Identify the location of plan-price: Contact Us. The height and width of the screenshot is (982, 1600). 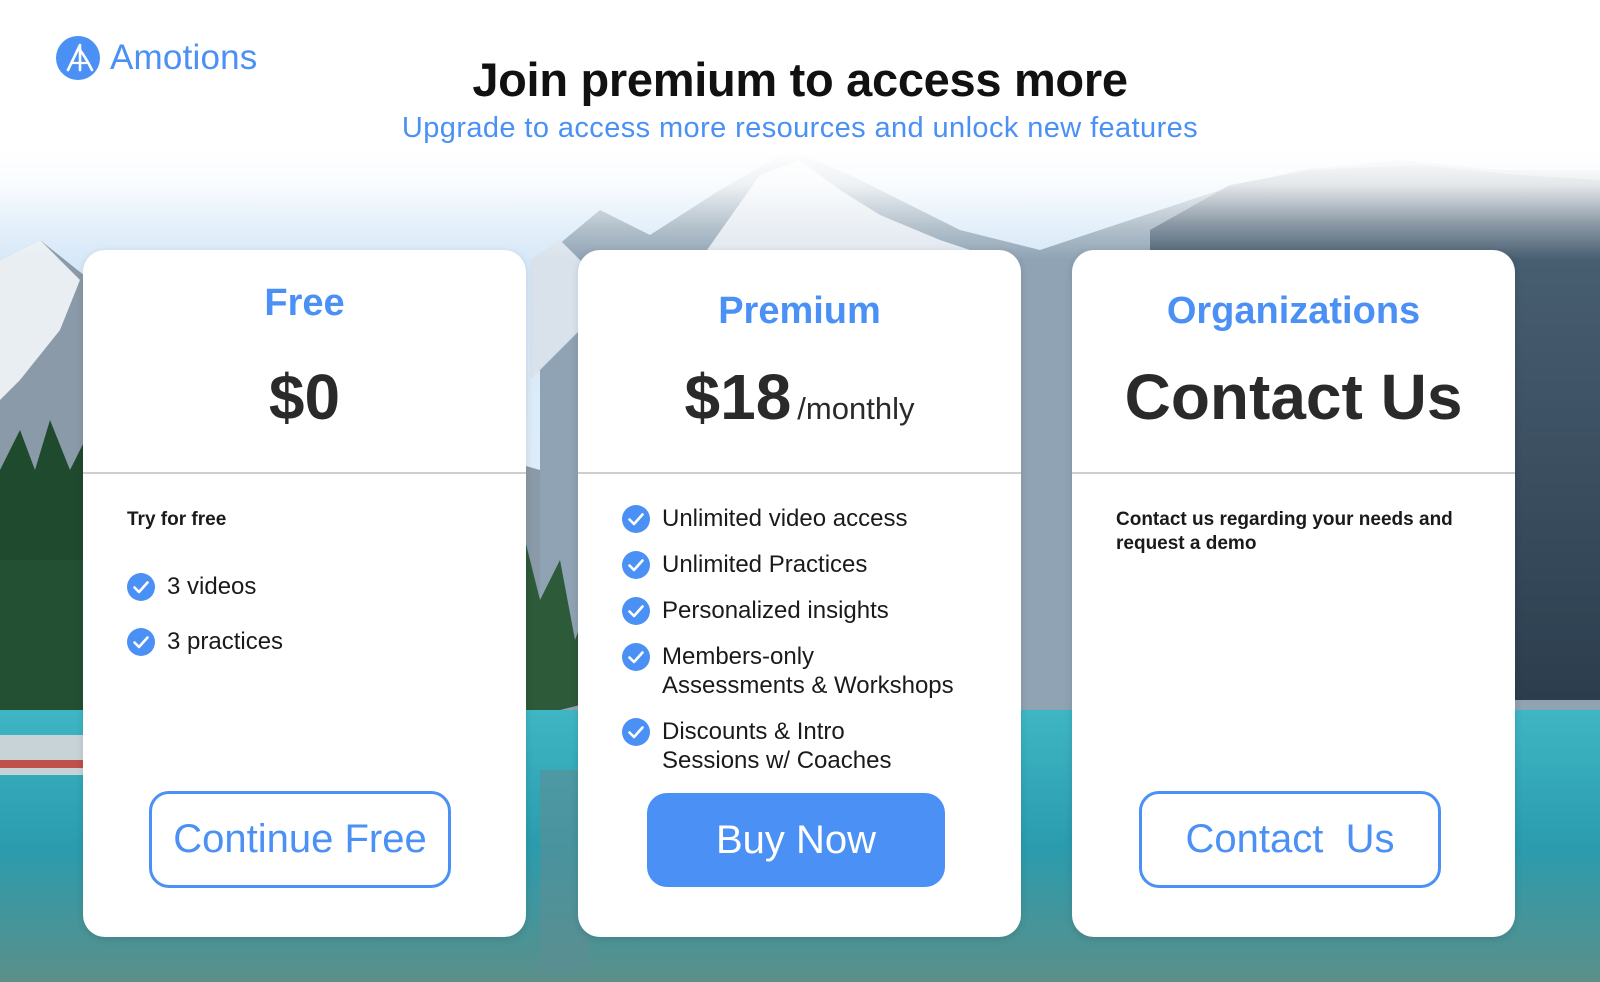
(1293, 397).